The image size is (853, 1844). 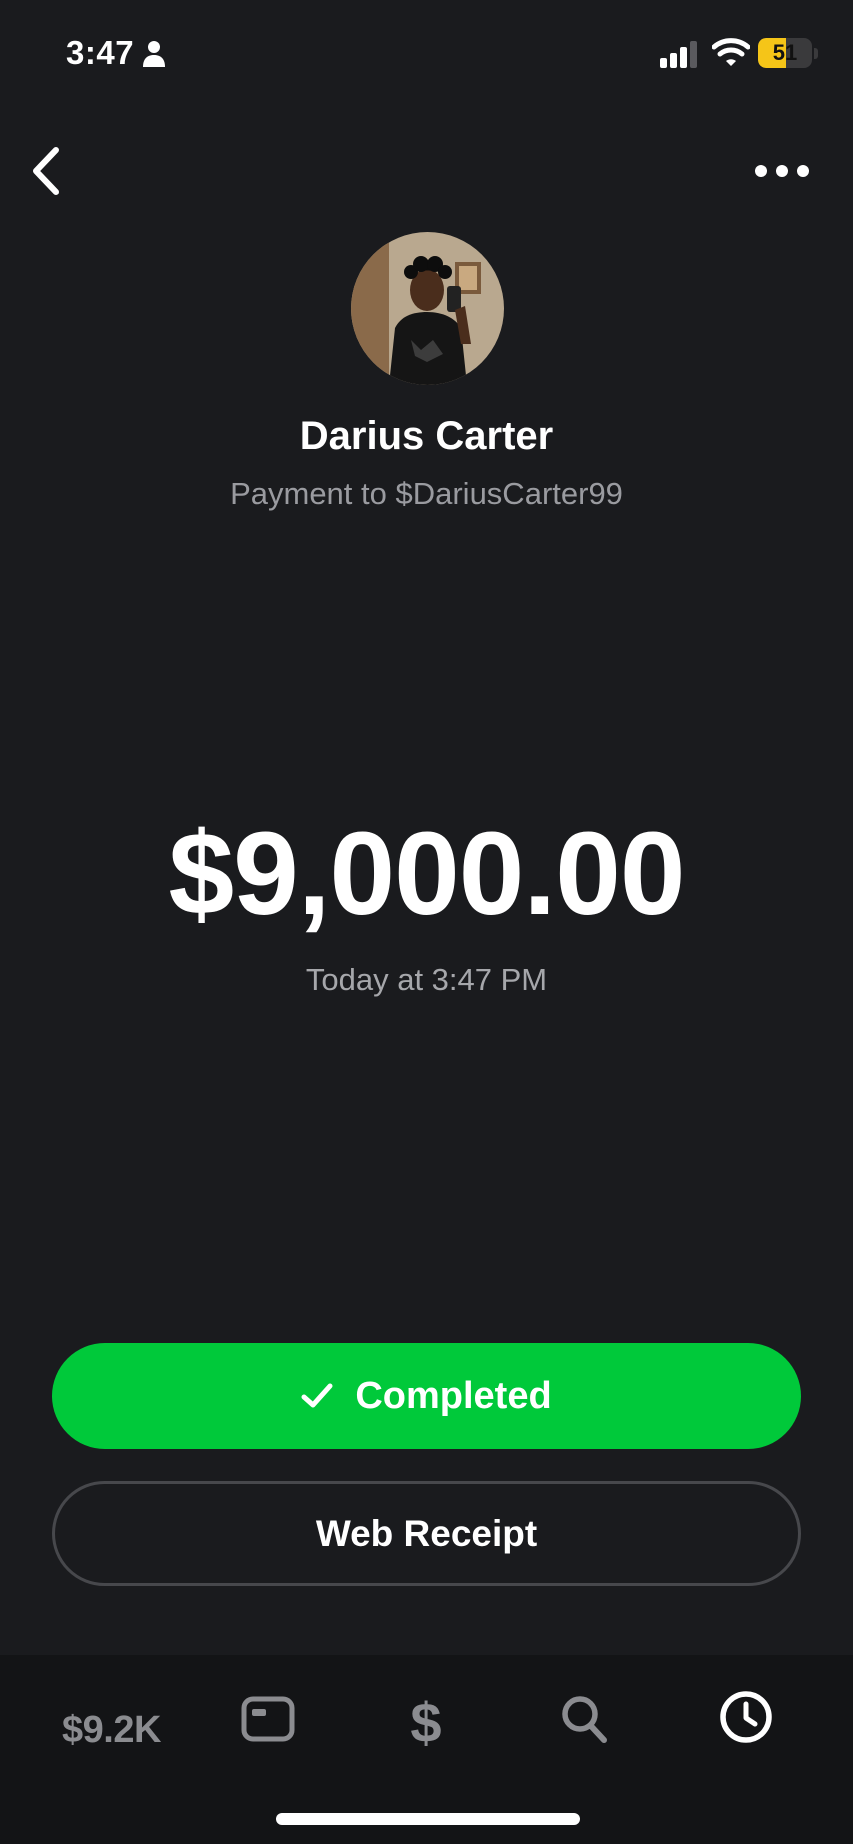 I want to click on avatar, so click(x=427, y=308).